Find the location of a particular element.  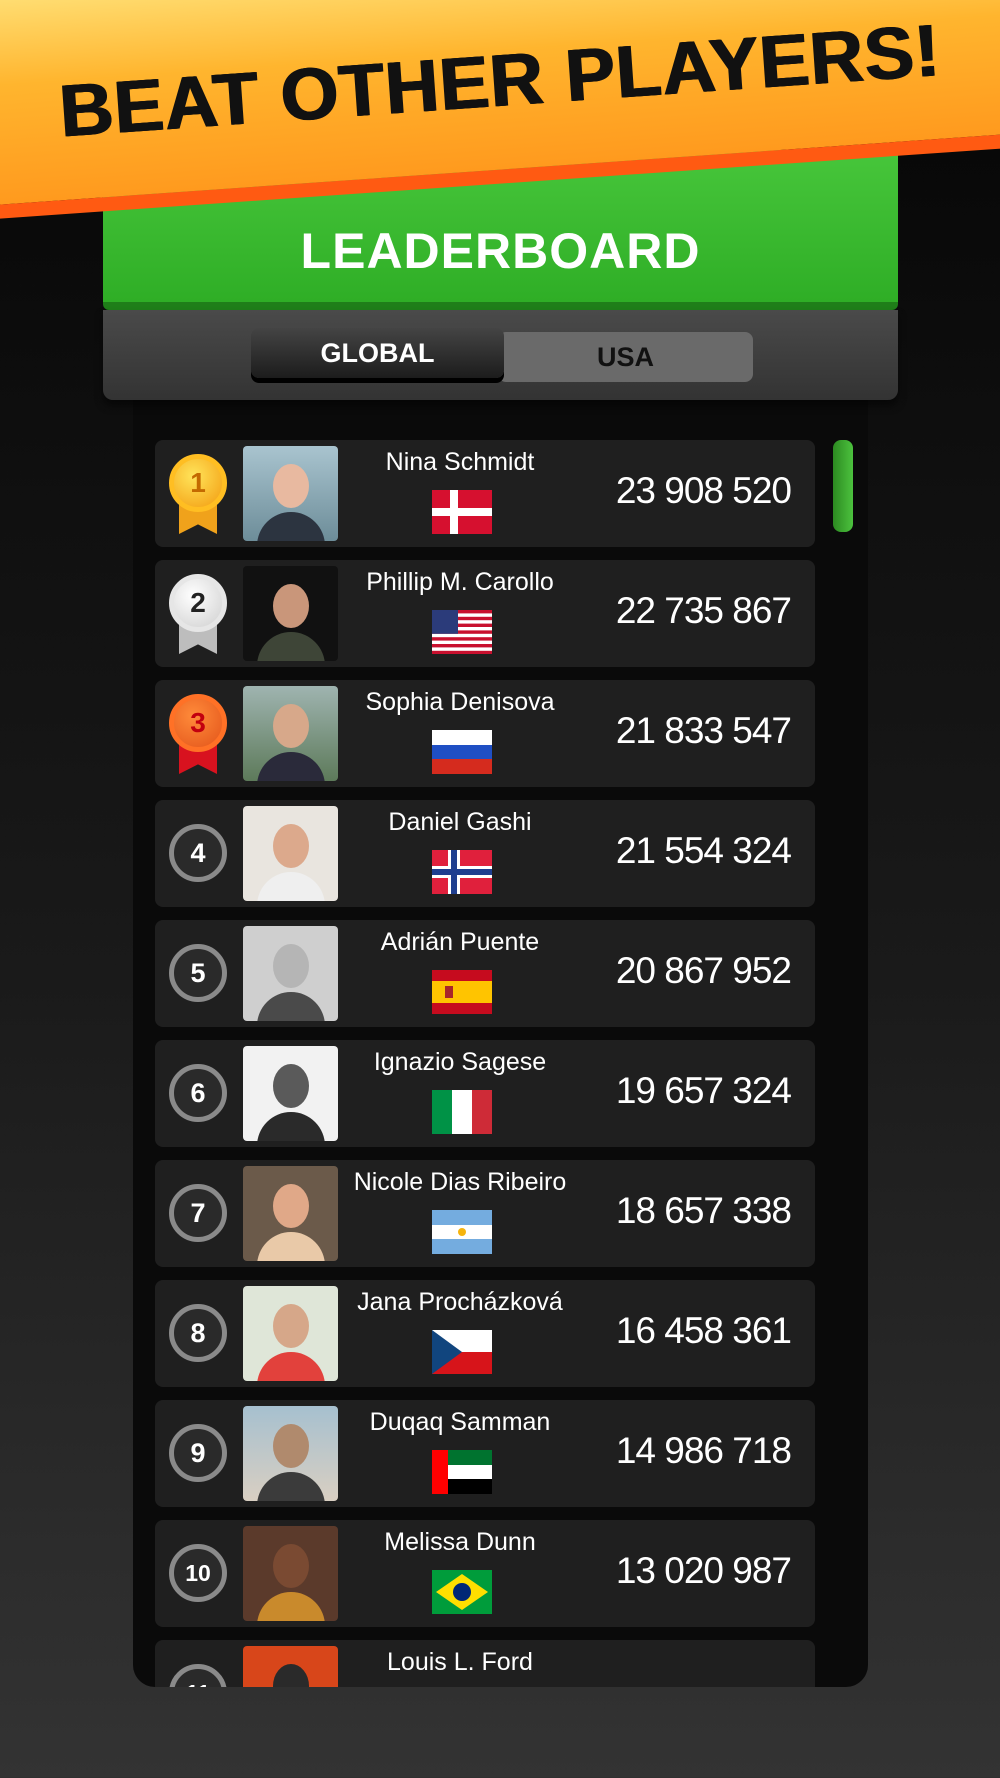

player-score: 23 908 520 is located at coordinates (703, 490).